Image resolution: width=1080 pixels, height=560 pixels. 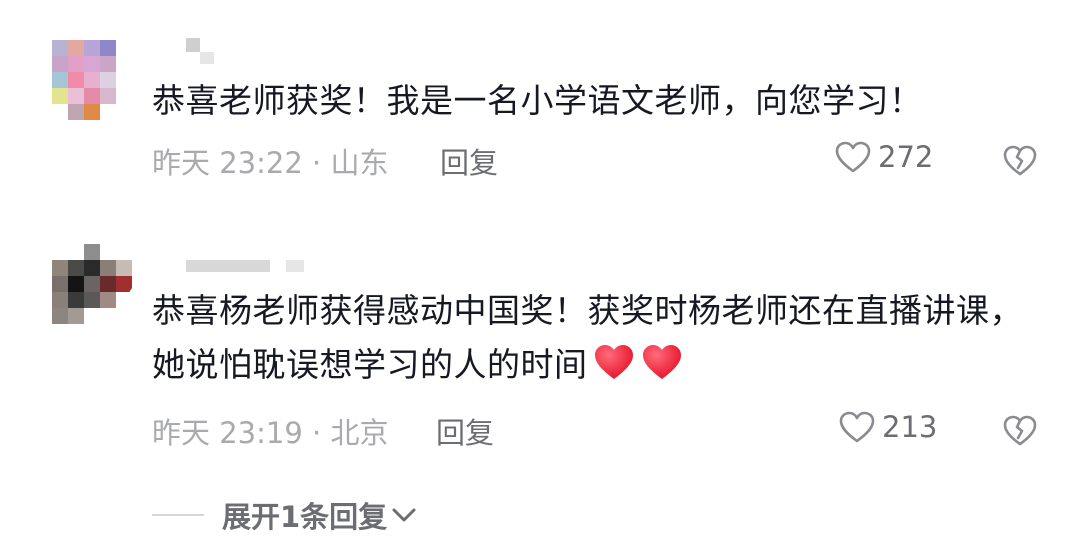 I want to click on like-button: 272, so click(x=883, y=157).